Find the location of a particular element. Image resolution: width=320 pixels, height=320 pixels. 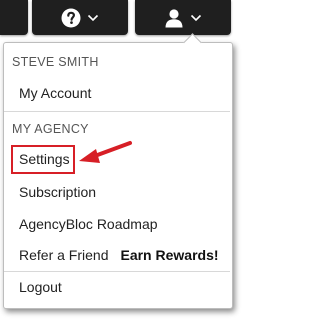

user-icon is located at coordinates (174, 18).